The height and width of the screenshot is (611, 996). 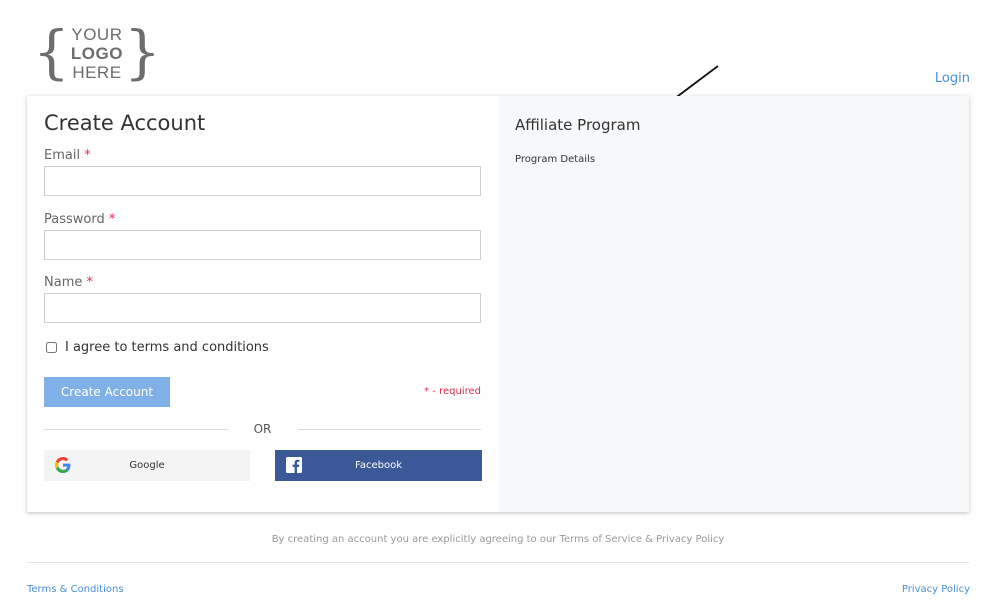 What do you see at coordinates (452, 391) in the screenshot?
I see `required-note: * - required` at bounding box center [452, 391].